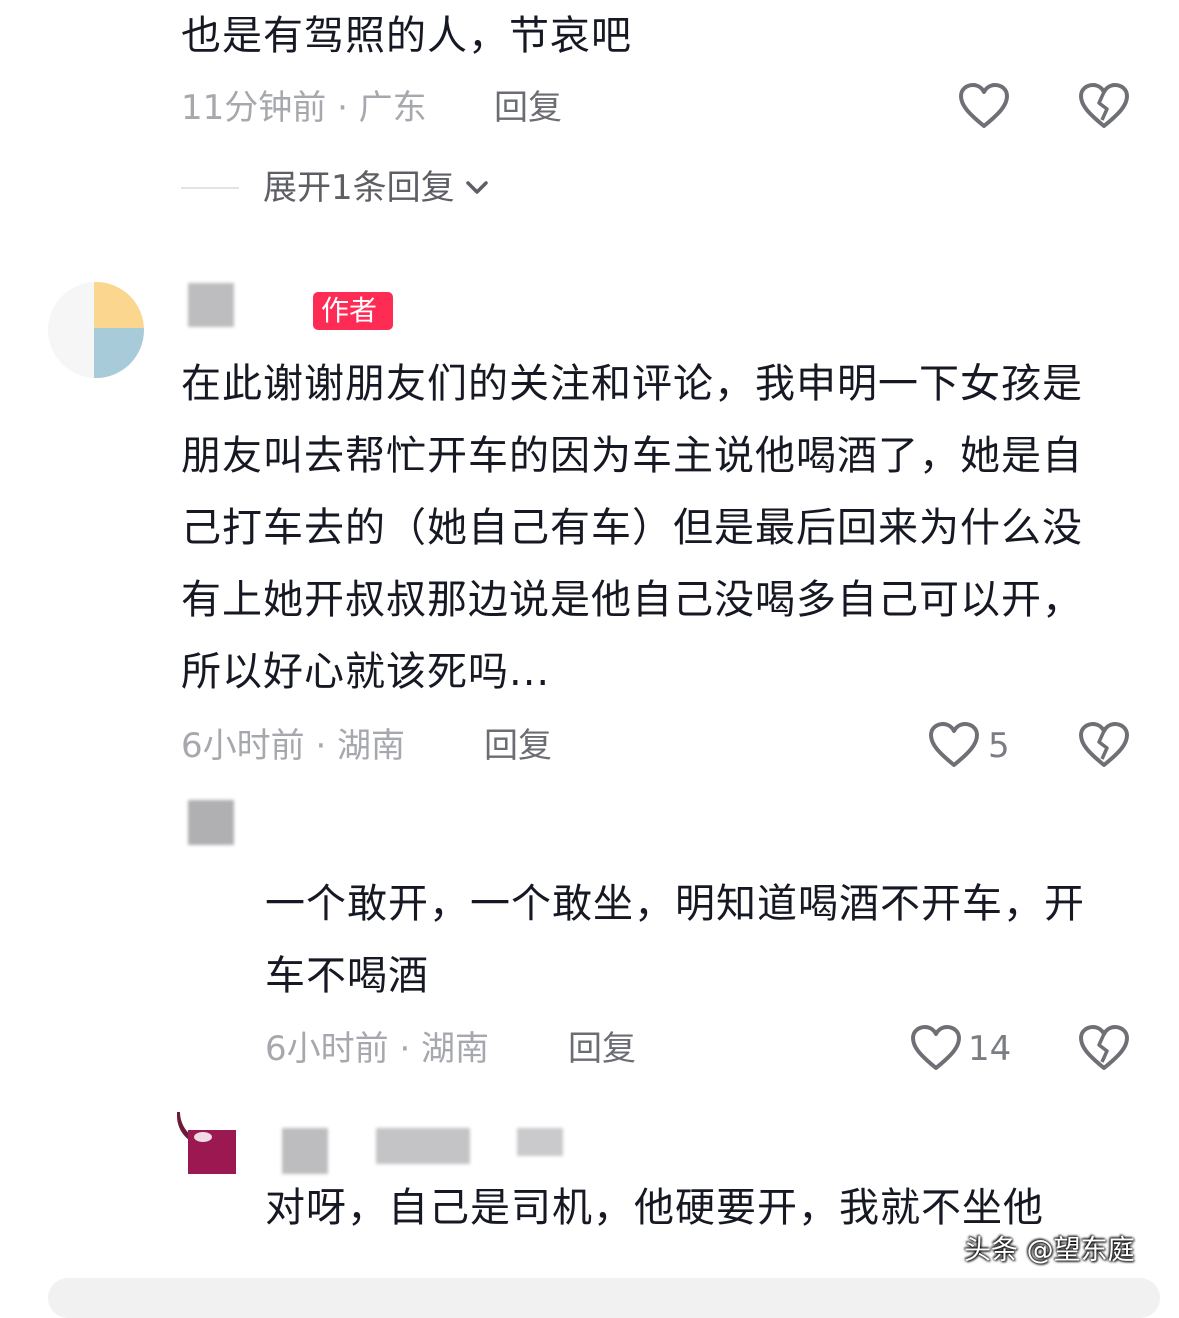  Describe the element at coordinates (990, 1049) in the screenshot. I see `like-count: 14` at that location.